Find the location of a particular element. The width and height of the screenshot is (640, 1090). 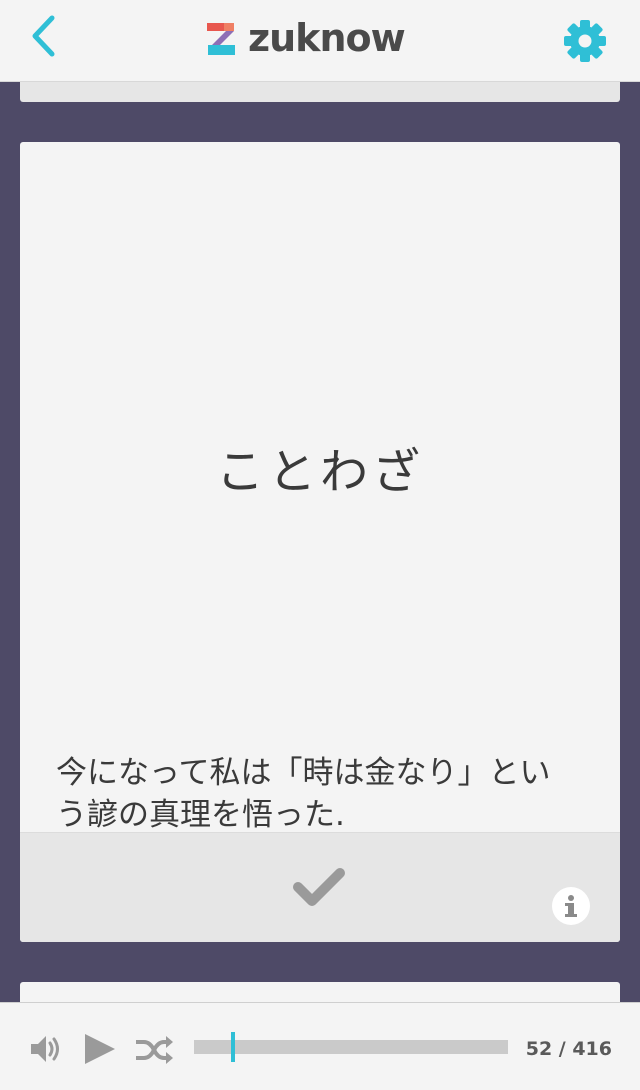

shuffle-icon is located at coordinates (154, 1050).